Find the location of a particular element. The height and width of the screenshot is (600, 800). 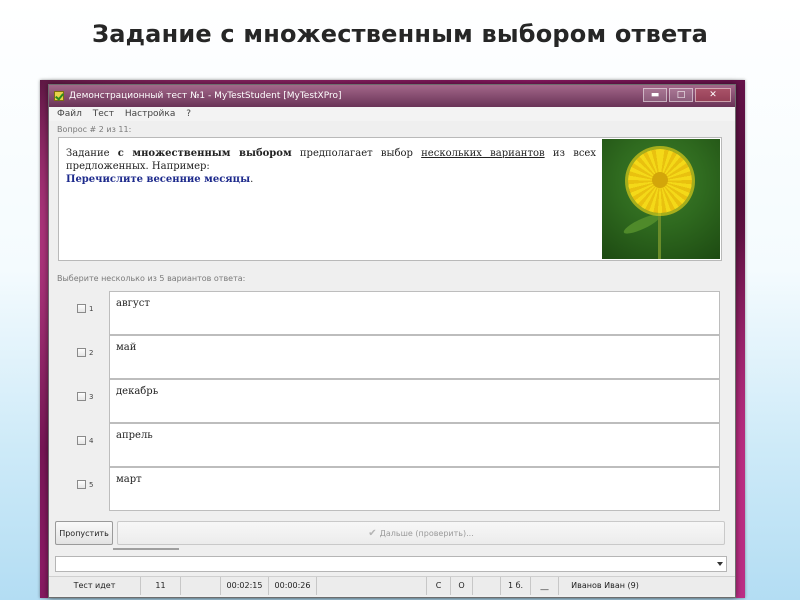

answer-option-4: апрель is located at coordinates (414, 445).